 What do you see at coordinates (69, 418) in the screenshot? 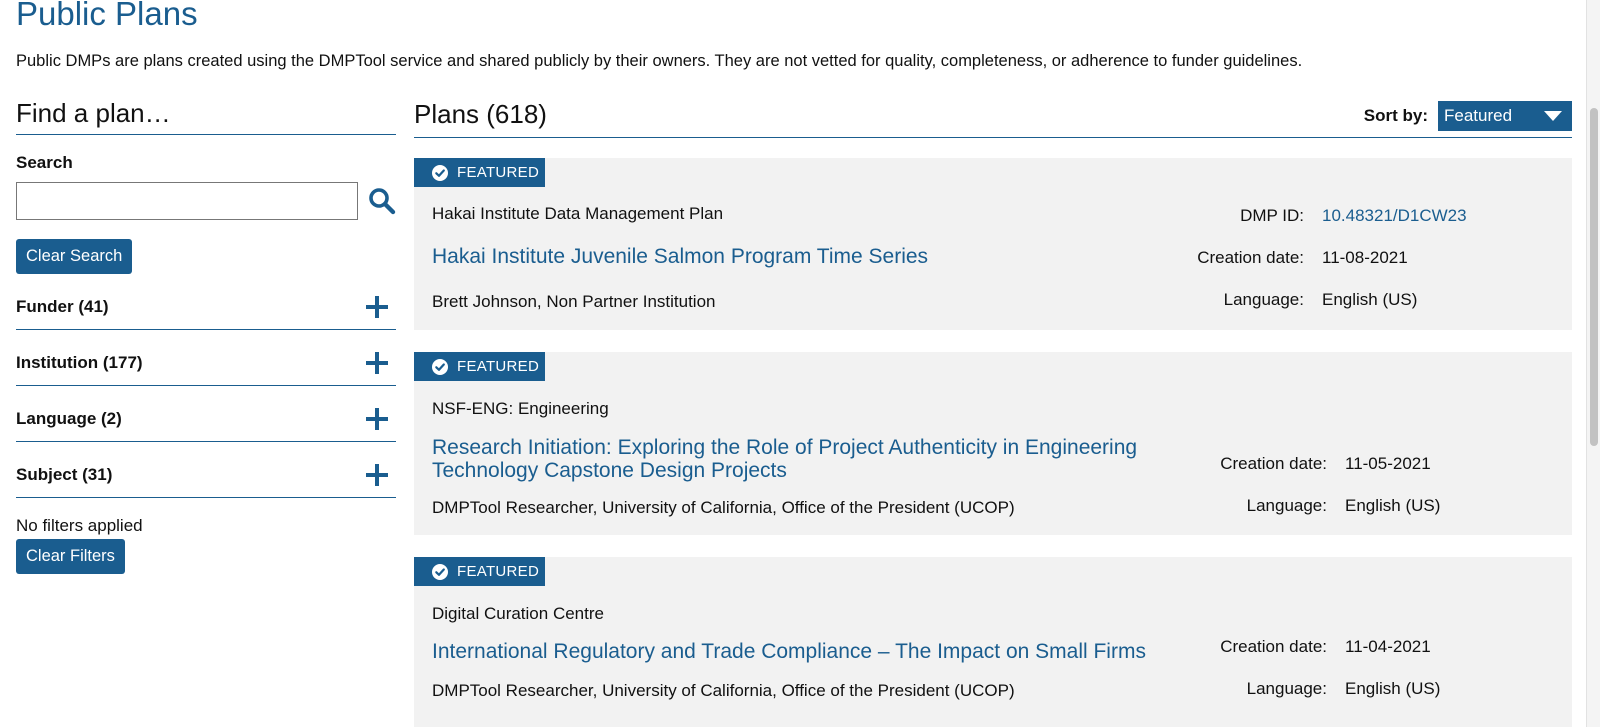
I see `facet-label: Language (2)` at bounding box center [69, 418].